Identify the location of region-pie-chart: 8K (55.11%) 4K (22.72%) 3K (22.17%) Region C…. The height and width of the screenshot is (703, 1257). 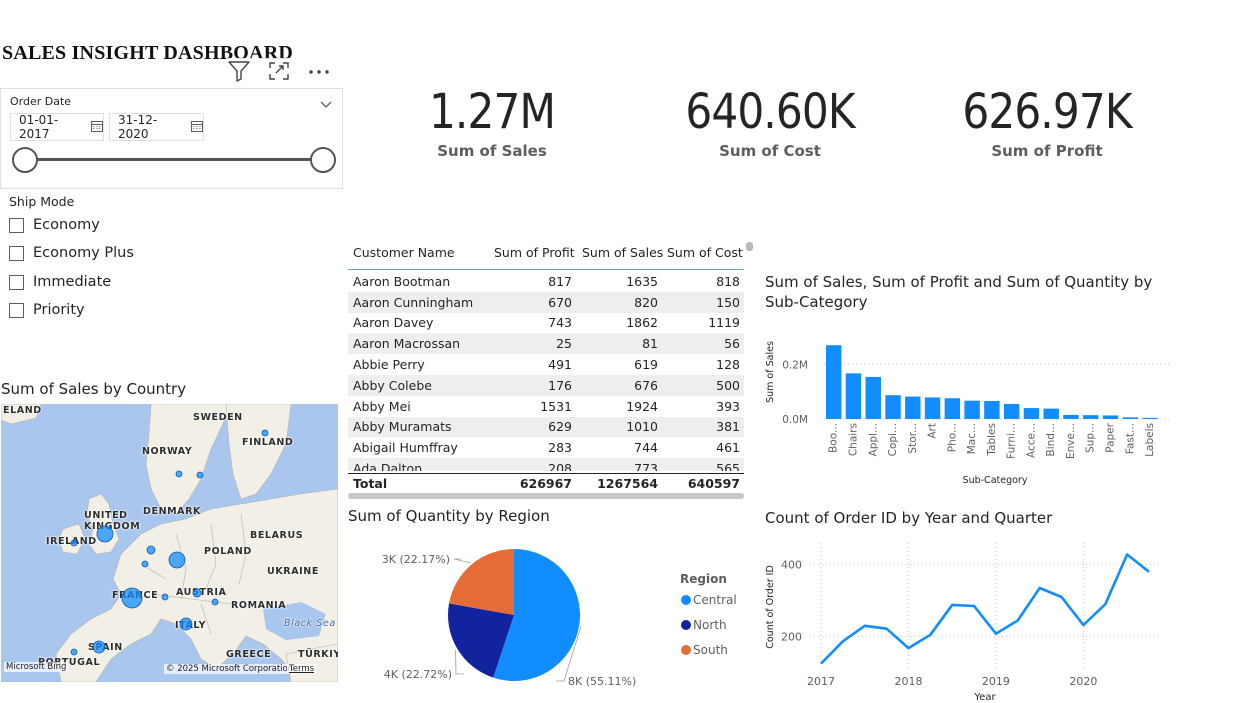
(560, 615).